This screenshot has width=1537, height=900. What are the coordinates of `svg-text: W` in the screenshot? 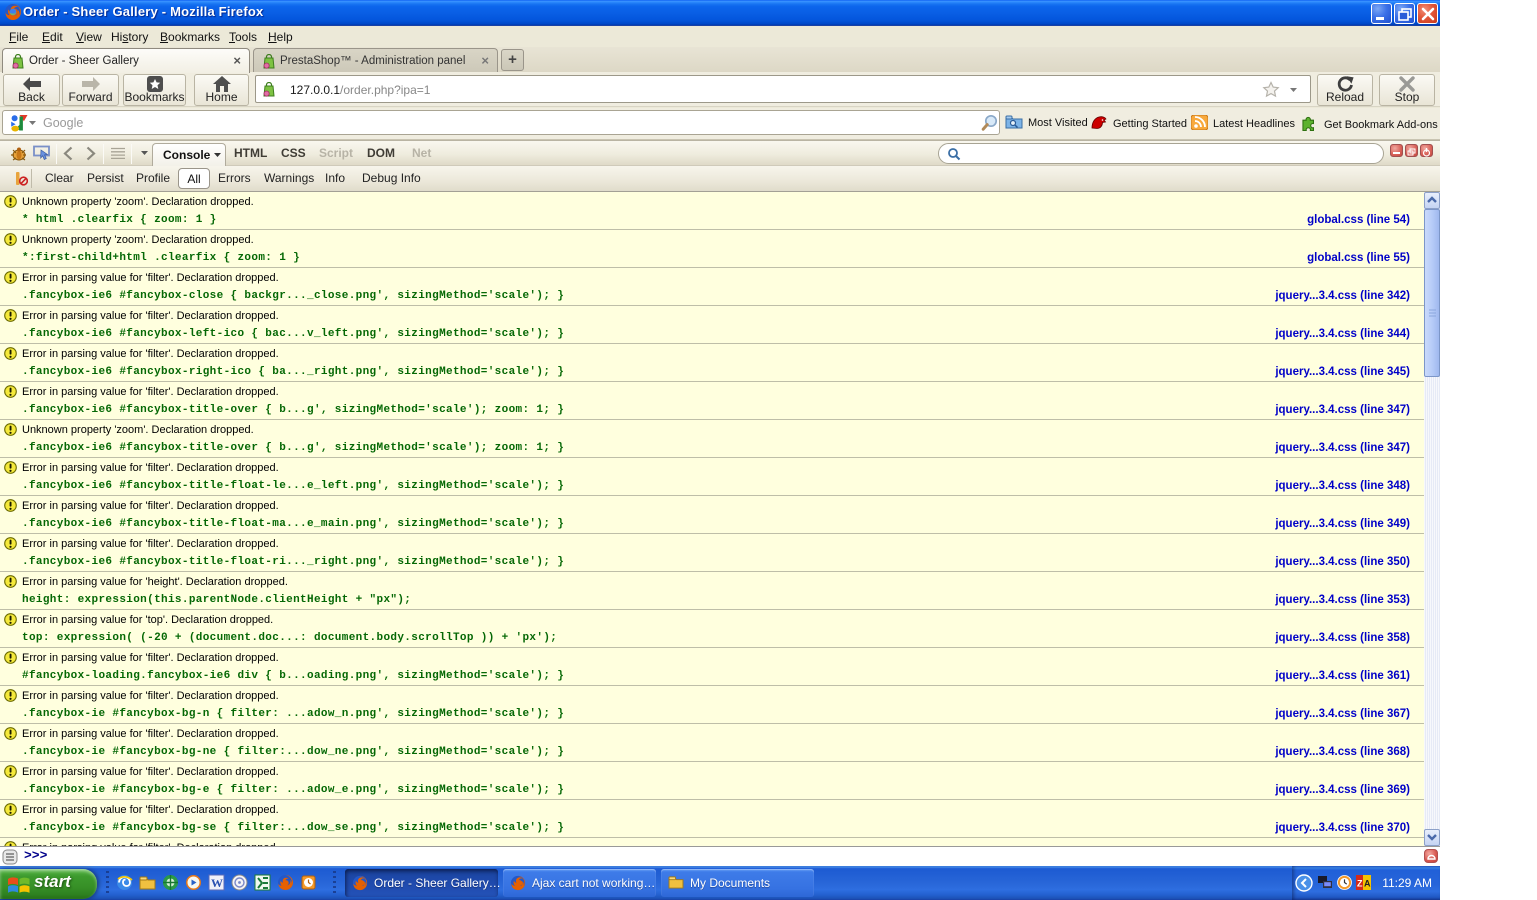 It's located at (217, 883).